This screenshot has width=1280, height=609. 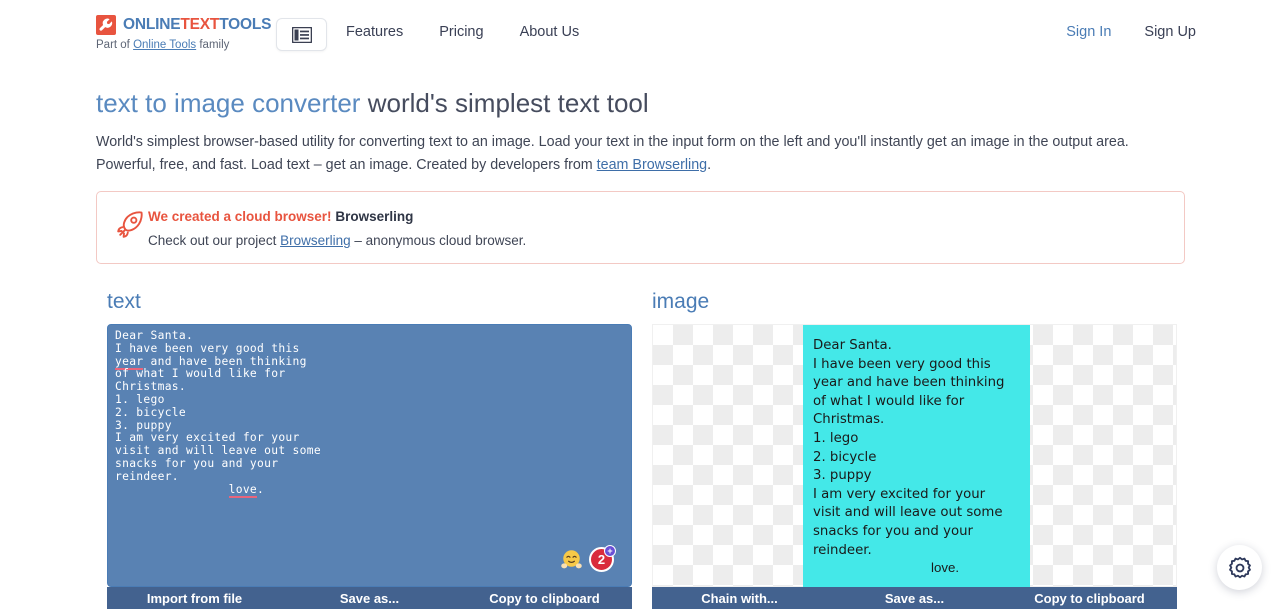 What do you see at coordinates (106, 25) in the screenshot?
I see `wrench-icon` at bounding box center [106, 25].